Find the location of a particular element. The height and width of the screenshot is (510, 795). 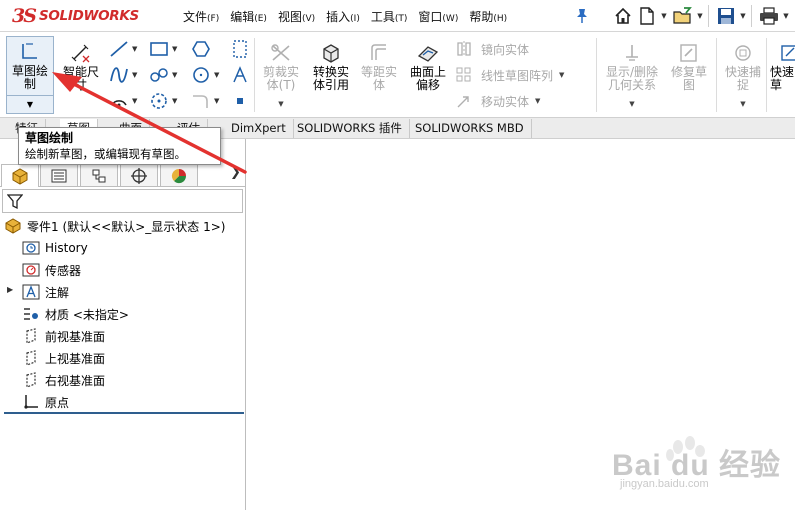

fillet-dropdown-icon: ▼ is located at coordinates (216, 101).